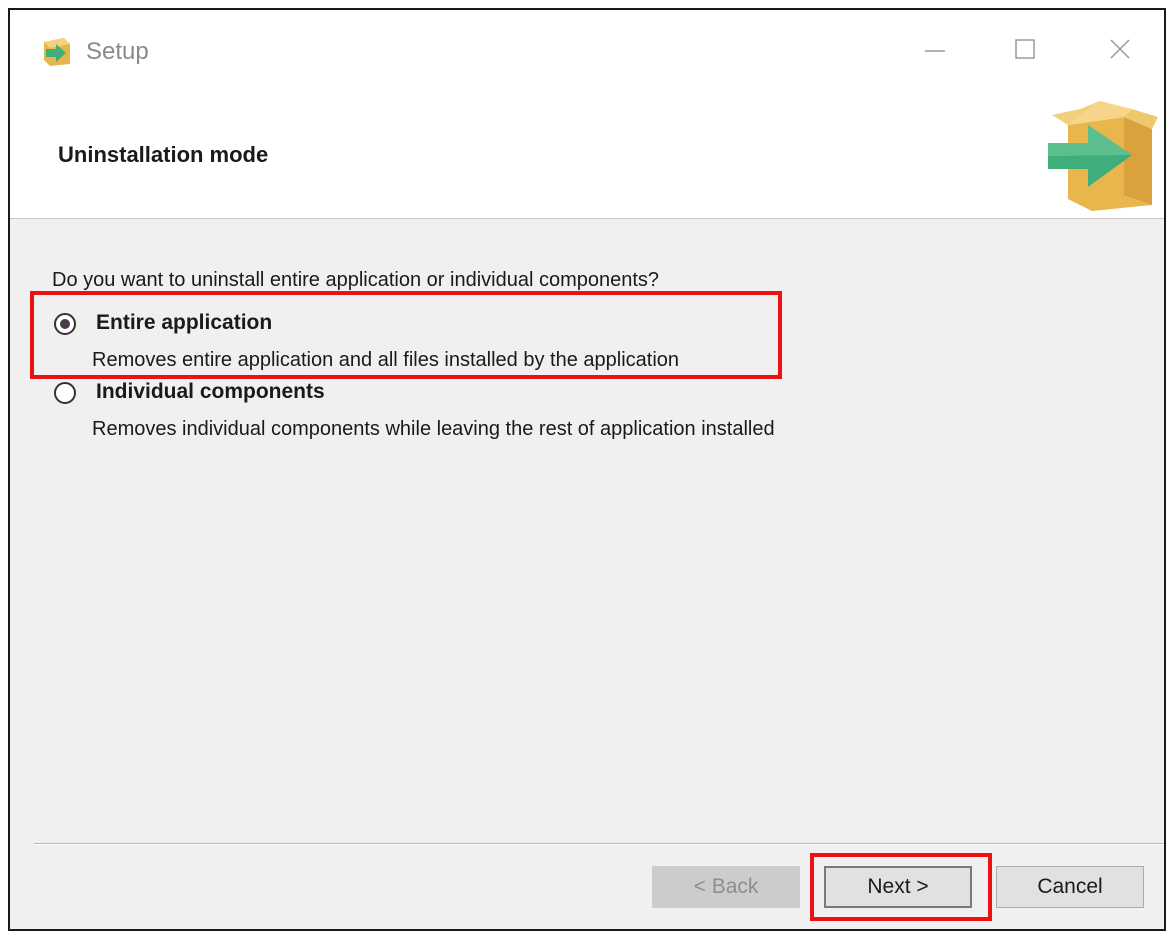 Image resolution: width=1168 pixels, height=933 pixels. I want to click on option-label: Individual components, so click(210, 392).